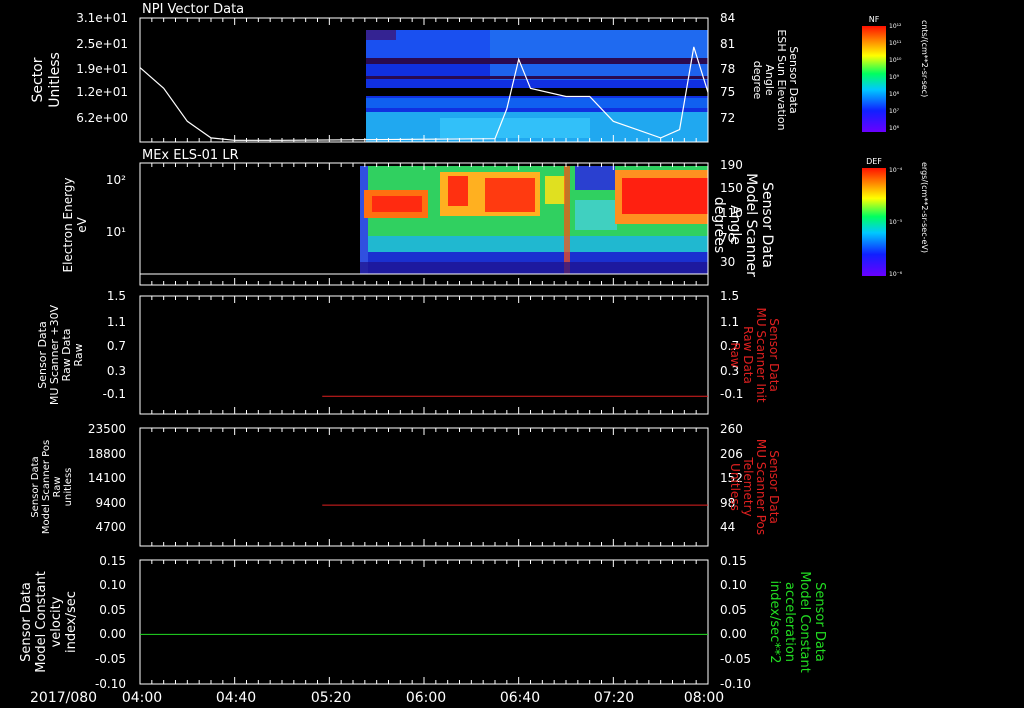 This screenshot has width=1024, height=708. I want to click on spectrogram-1-band-mid, so click(599, 55).